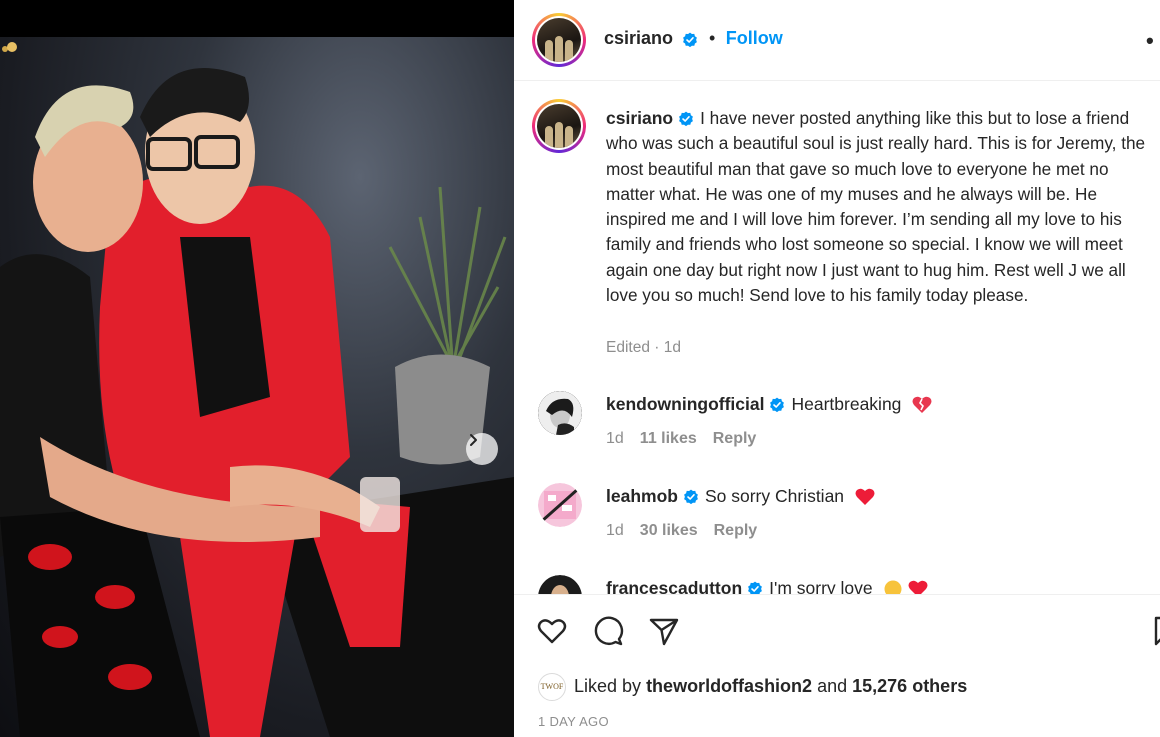 This screenshot has height=737, width=1160. I want to click on comment-icon, so click(608, 631).